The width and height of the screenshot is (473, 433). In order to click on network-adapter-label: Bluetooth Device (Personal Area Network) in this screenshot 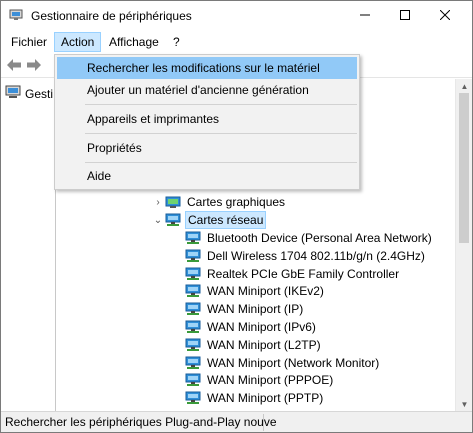, I will do `click(319, 238)`.